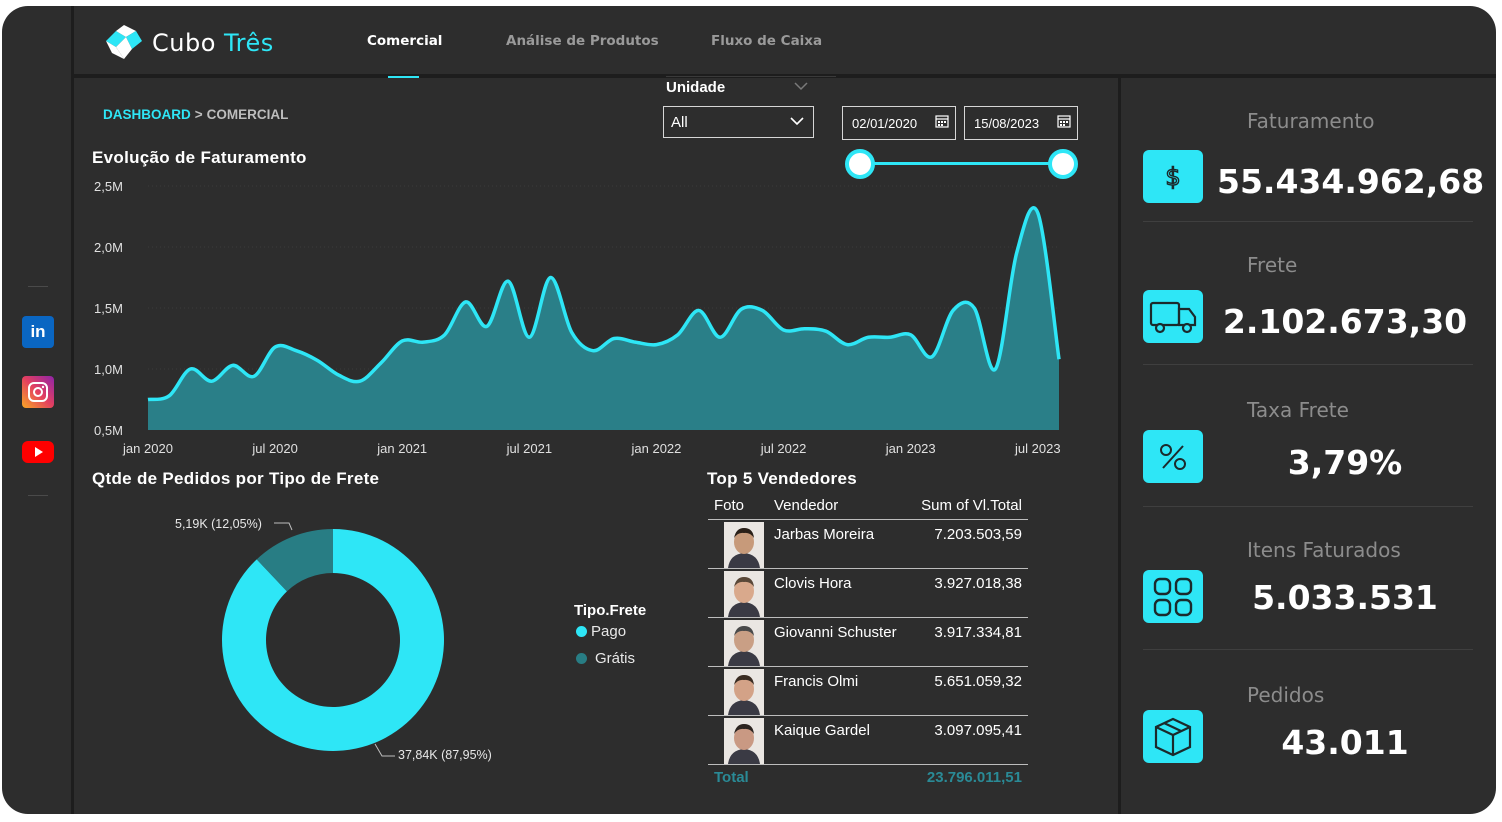 The width and height of the screenshot is (1502, 822). What do you see at coordinates (868, 593) in the screenshot?
I see `table-row: Clovis Hora 3.927.018,38` at bounding box center [868, 593].